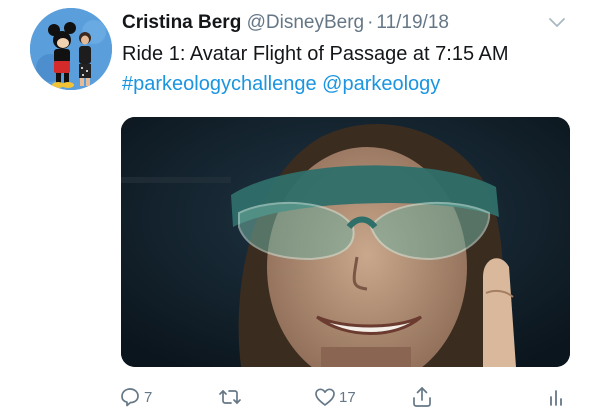 Image resolution: width=600 pixels, height=416 pixels. Describe the element at coordinates (325, 397) in the screenshot. I see `heart-icon` at that location.